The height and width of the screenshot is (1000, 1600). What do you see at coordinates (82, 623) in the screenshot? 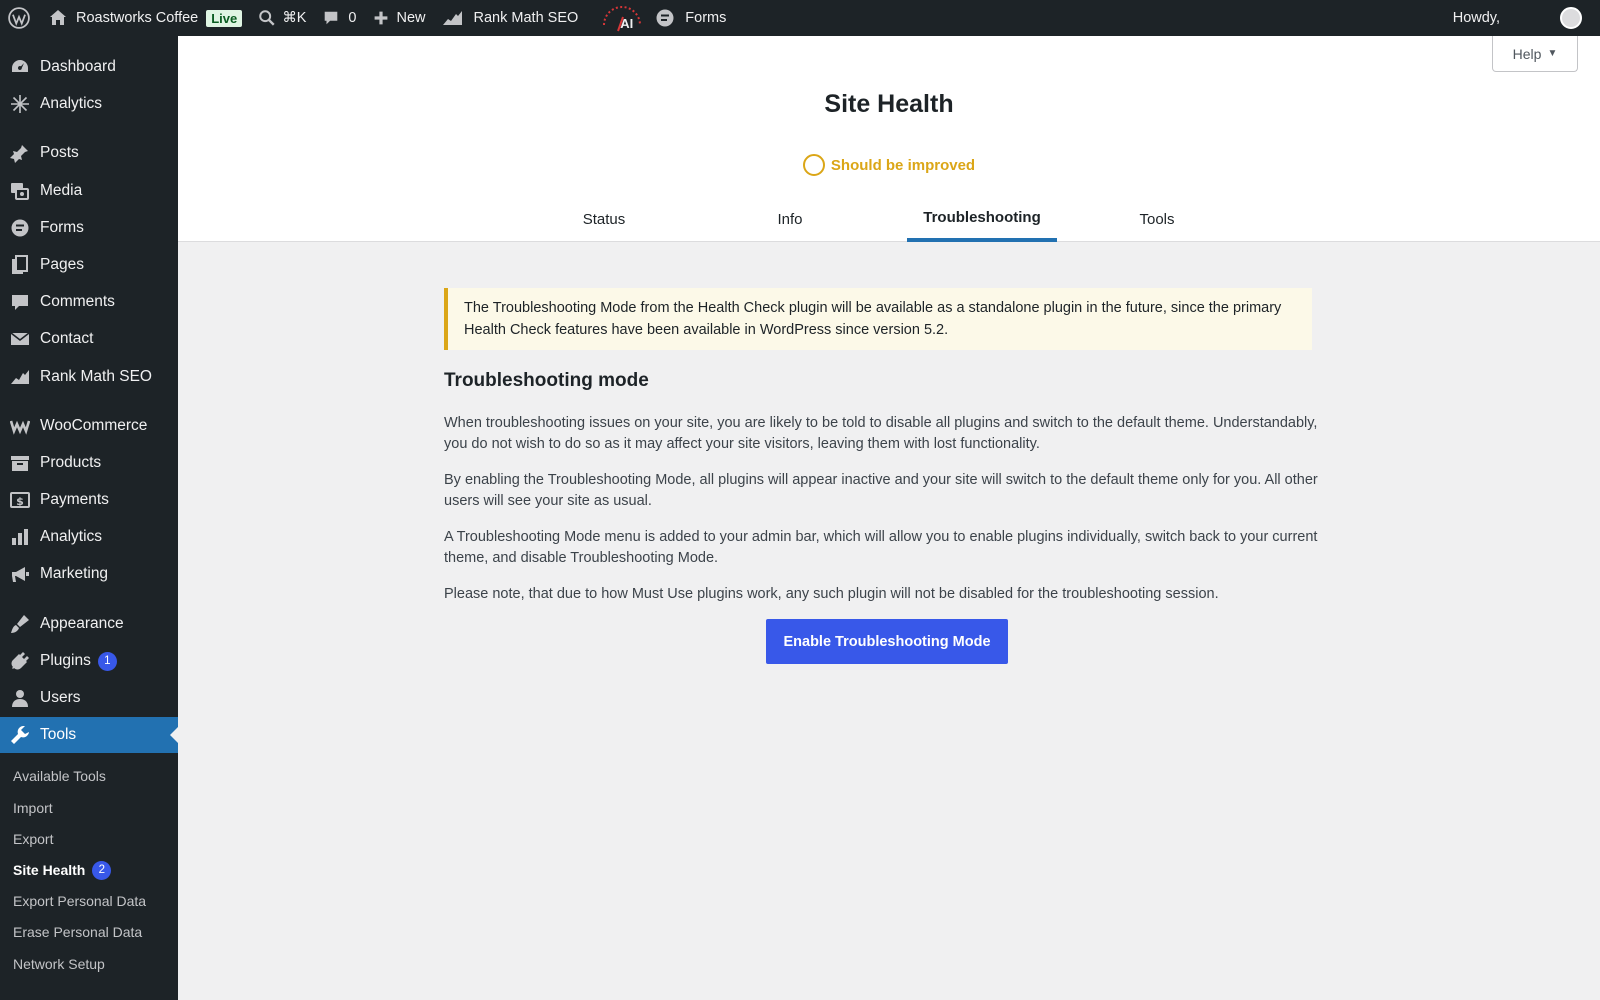
I see `sidebar-item-label: Appearance` at bounding box center [82, 623].